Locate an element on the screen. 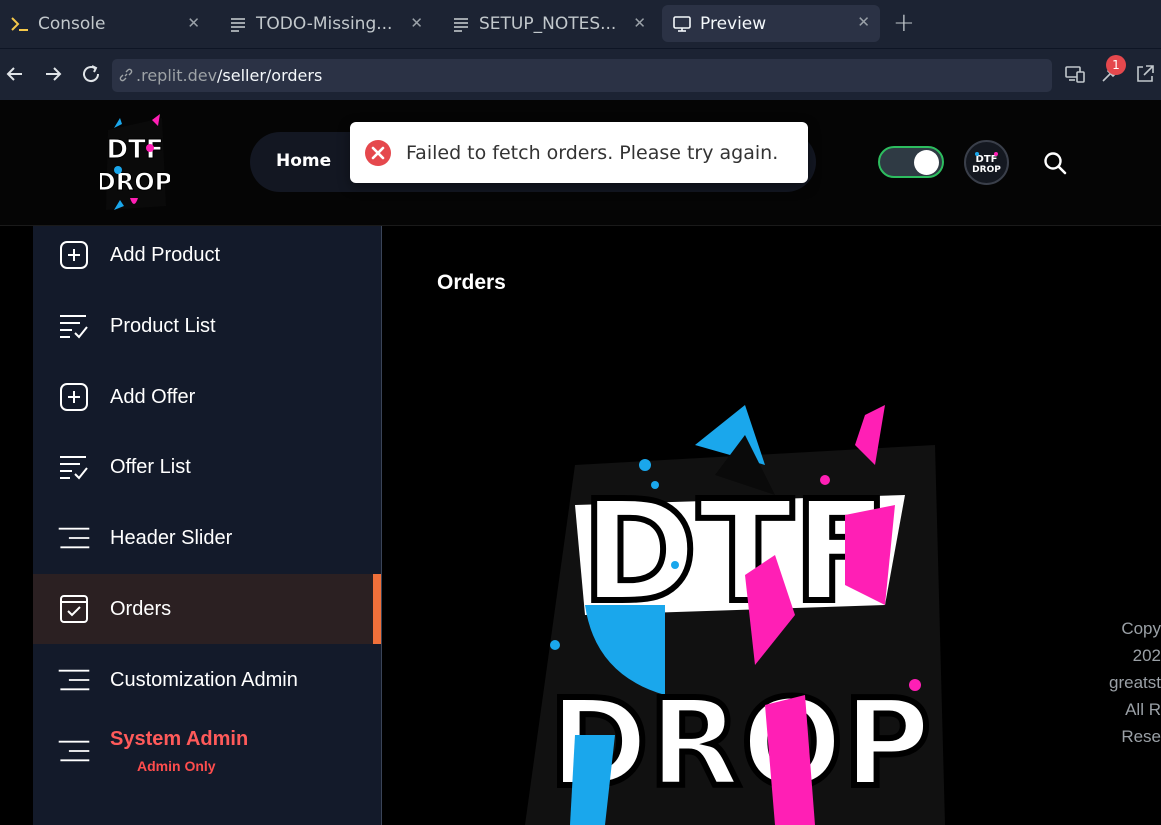  page-title: Orders is located at coordinates (471, 282).